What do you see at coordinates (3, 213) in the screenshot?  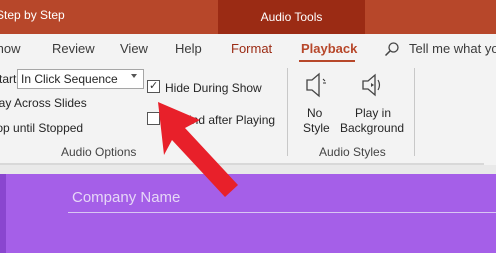 I see `slide-left-edge` at bounding box center [3, 213].